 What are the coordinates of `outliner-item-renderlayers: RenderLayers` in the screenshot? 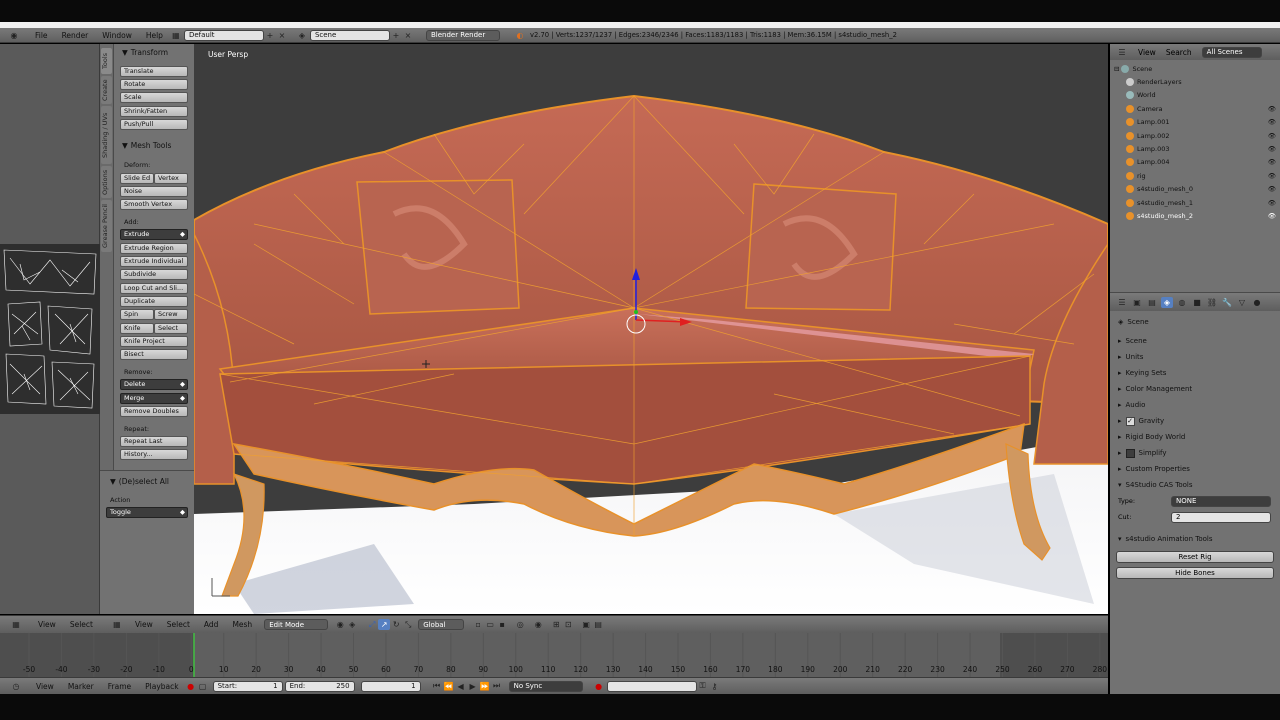 It's located at (1197, 81).